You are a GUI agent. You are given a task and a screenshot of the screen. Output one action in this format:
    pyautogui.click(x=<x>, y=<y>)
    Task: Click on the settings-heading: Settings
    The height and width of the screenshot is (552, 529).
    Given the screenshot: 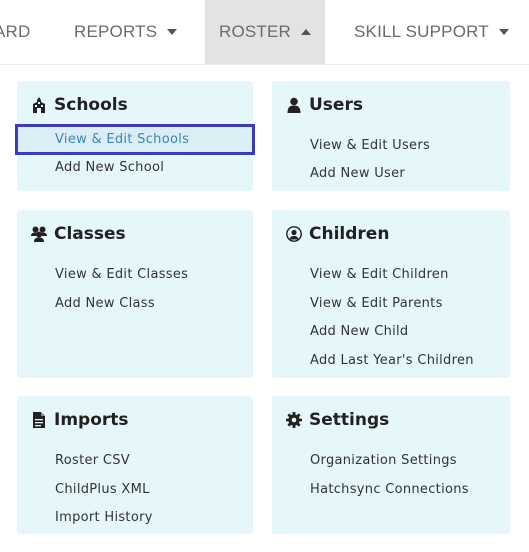 What is the action you would take?
    pyautogui.click(x=337, y=420)
    